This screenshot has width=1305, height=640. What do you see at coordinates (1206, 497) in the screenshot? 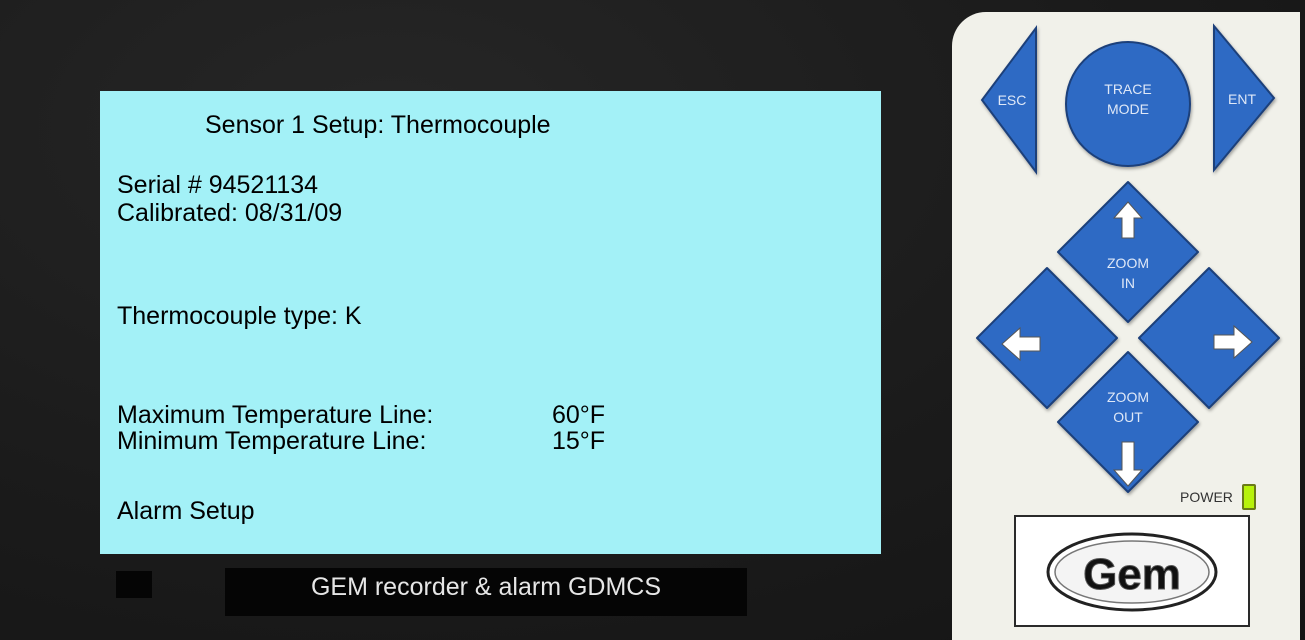
I see `power-label: POWER` at bounding box center [1206, 497].